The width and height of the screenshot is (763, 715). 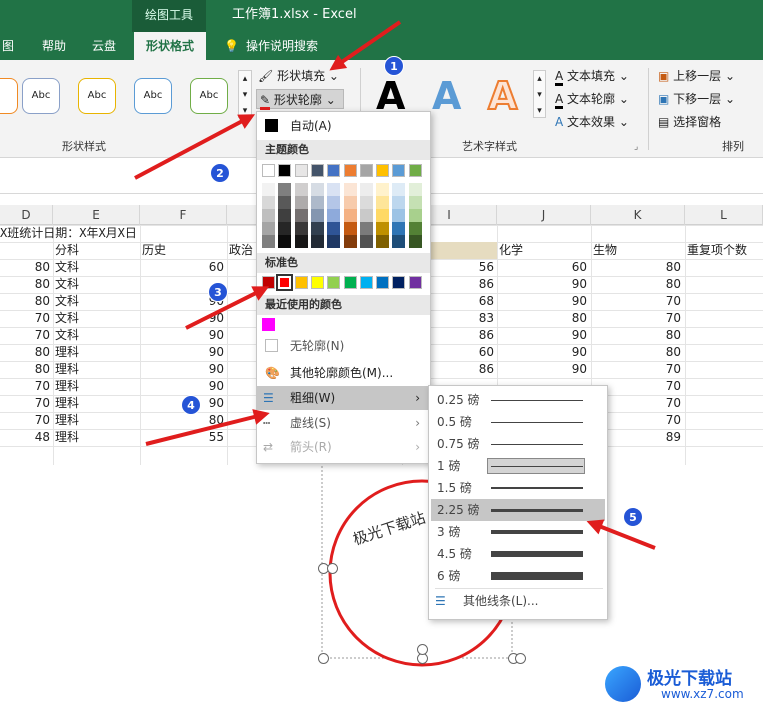 What do you see at coordinates (218, 292) in the screenshot?
I see `step-badge-3: 3` at bounding box center [218, 292].